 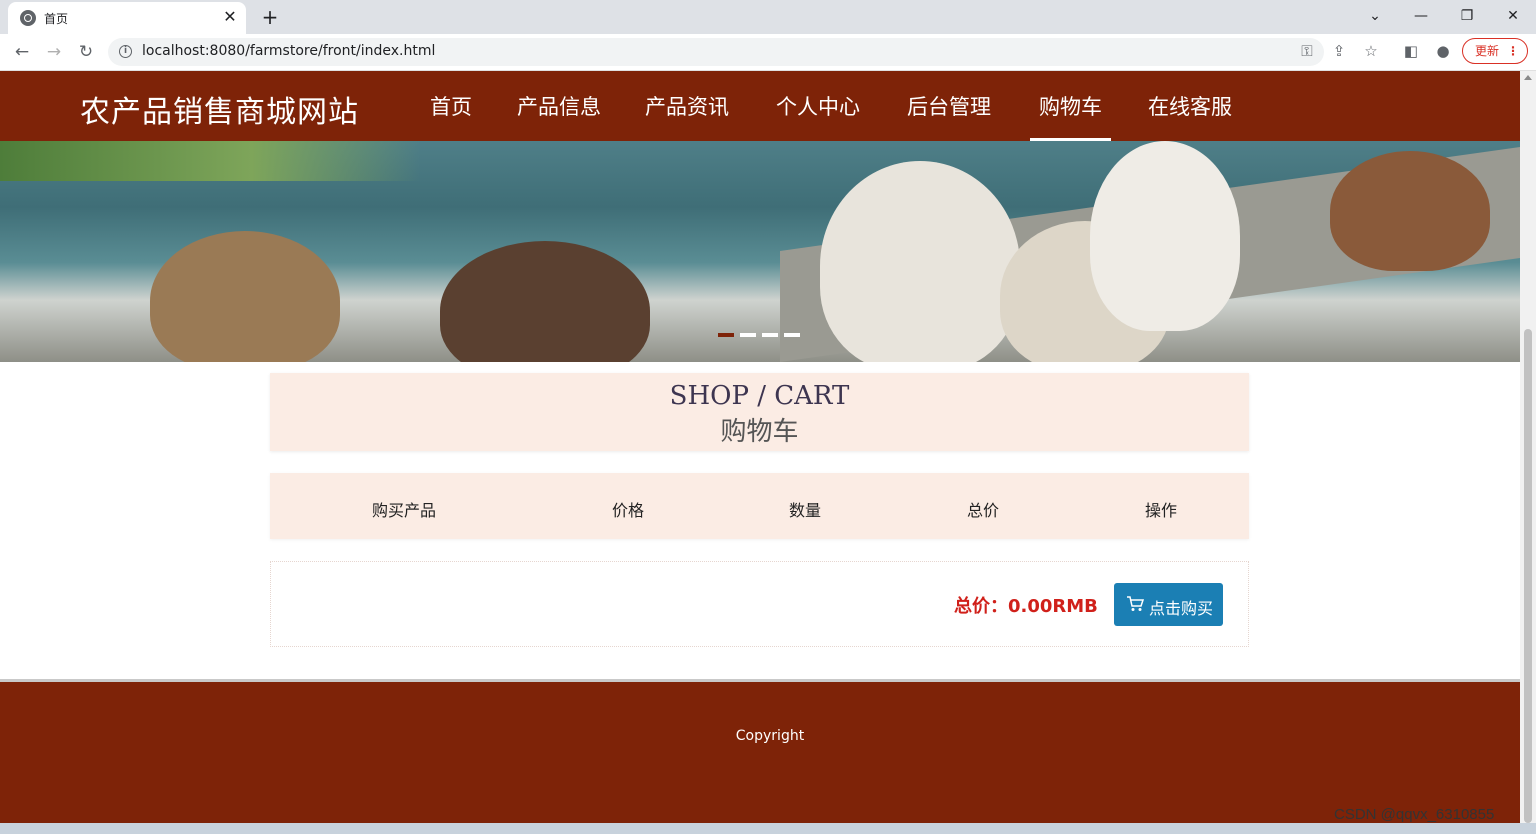 I want to click on tab-close-icon: ✕, so click(x=230, y=17).